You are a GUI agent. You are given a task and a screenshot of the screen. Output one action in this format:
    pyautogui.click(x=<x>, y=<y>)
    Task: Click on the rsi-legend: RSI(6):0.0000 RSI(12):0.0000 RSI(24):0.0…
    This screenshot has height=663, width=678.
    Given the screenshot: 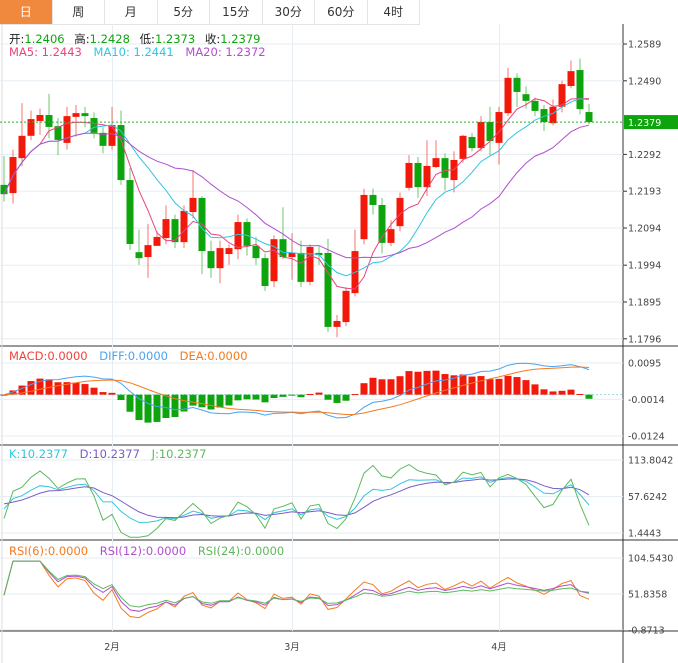 What is the action you would take?
    pyautogui.click(x=150, y=551)
    